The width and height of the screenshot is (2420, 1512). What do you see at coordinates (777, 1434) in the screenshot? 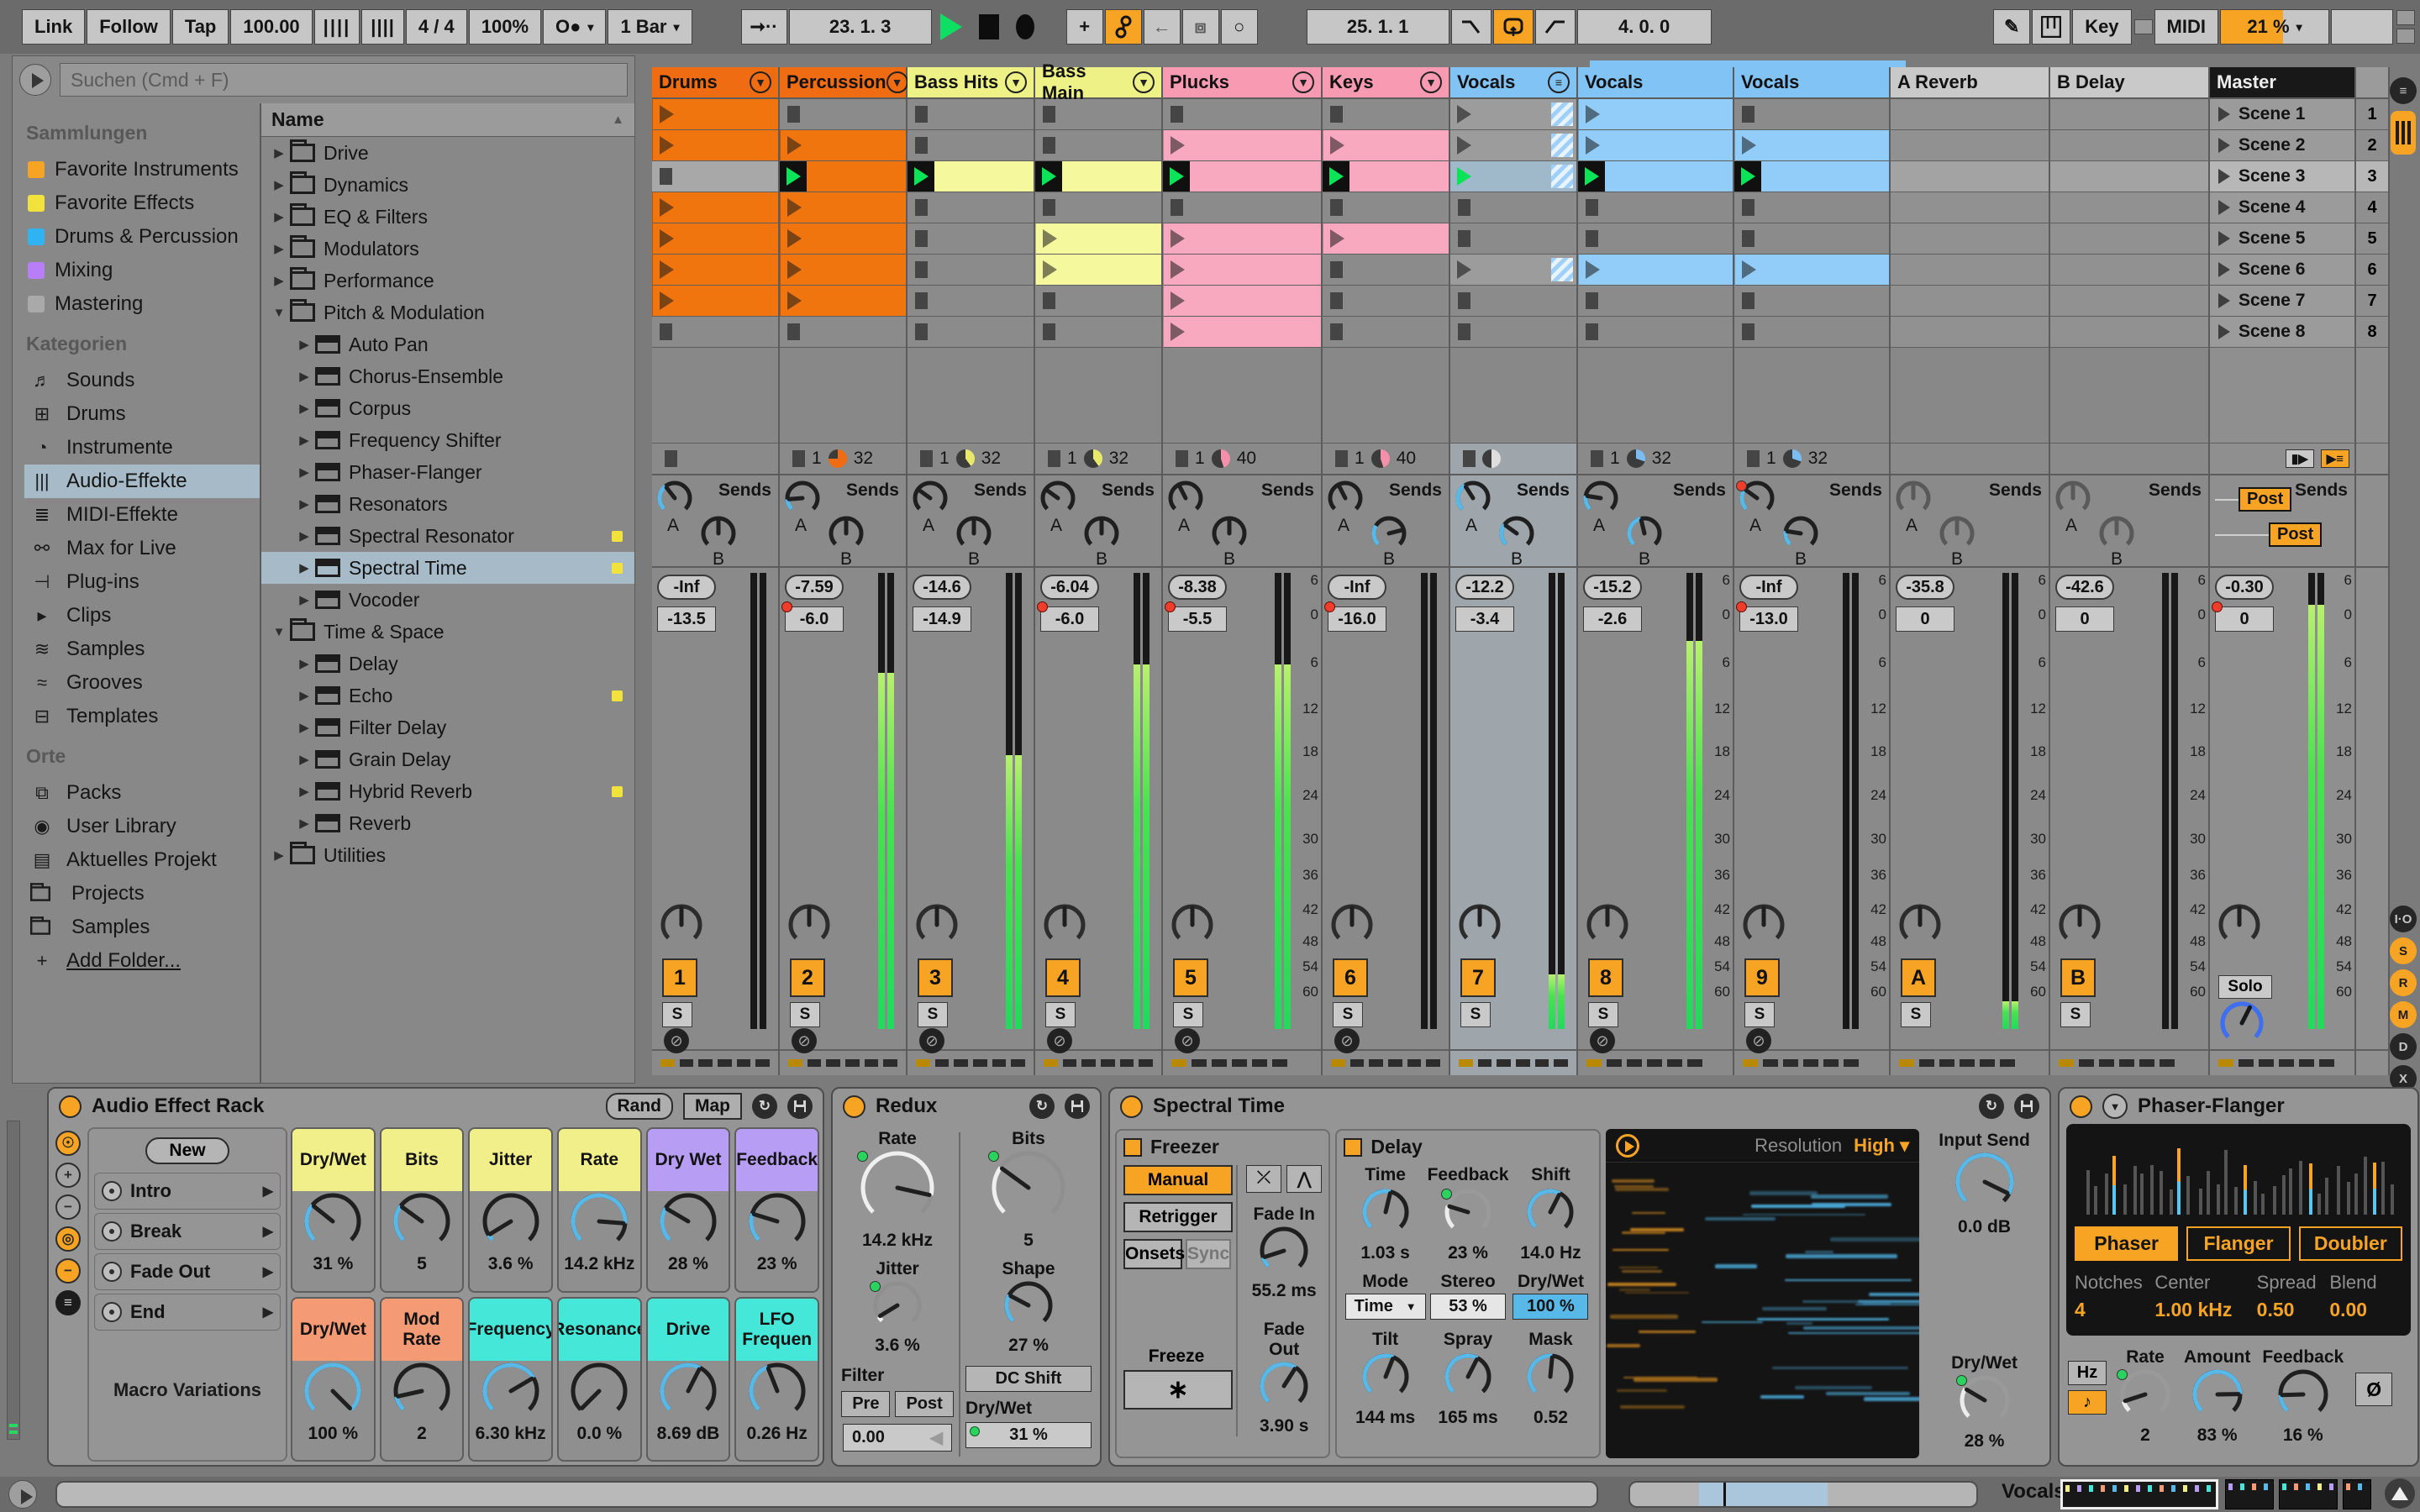
I see `macro-value: 0.26 Hz` at bounding box center [777, 1434].